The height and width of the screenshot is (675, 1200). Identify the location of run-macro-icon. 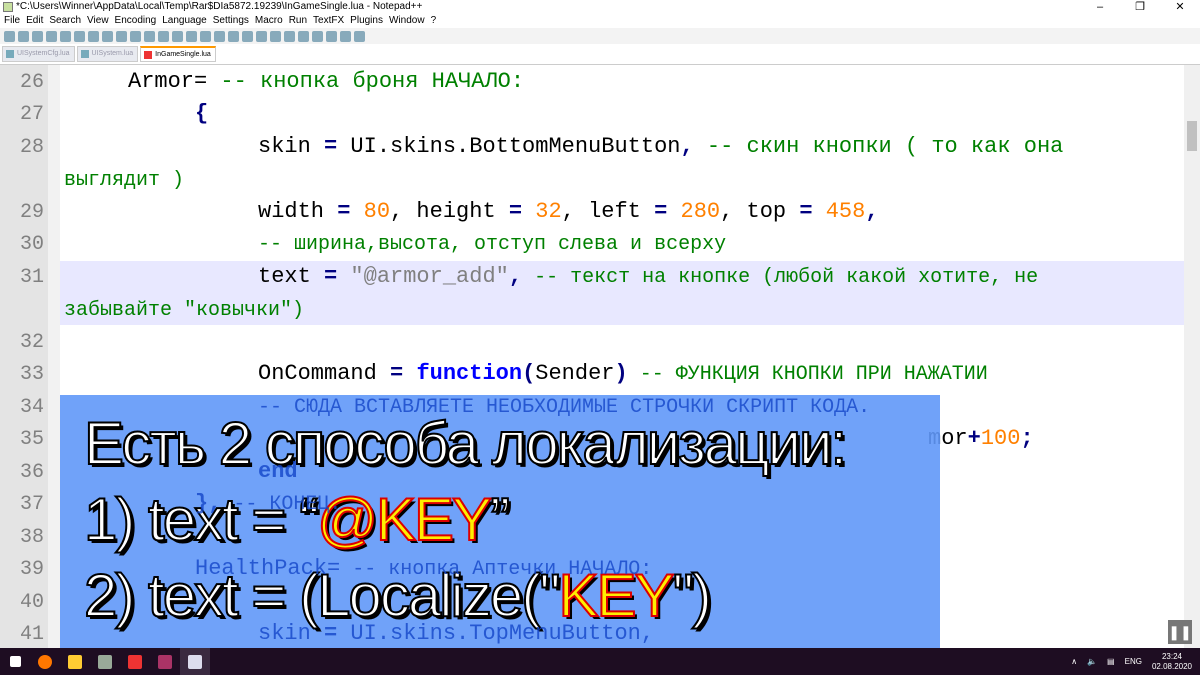
(345, 36).